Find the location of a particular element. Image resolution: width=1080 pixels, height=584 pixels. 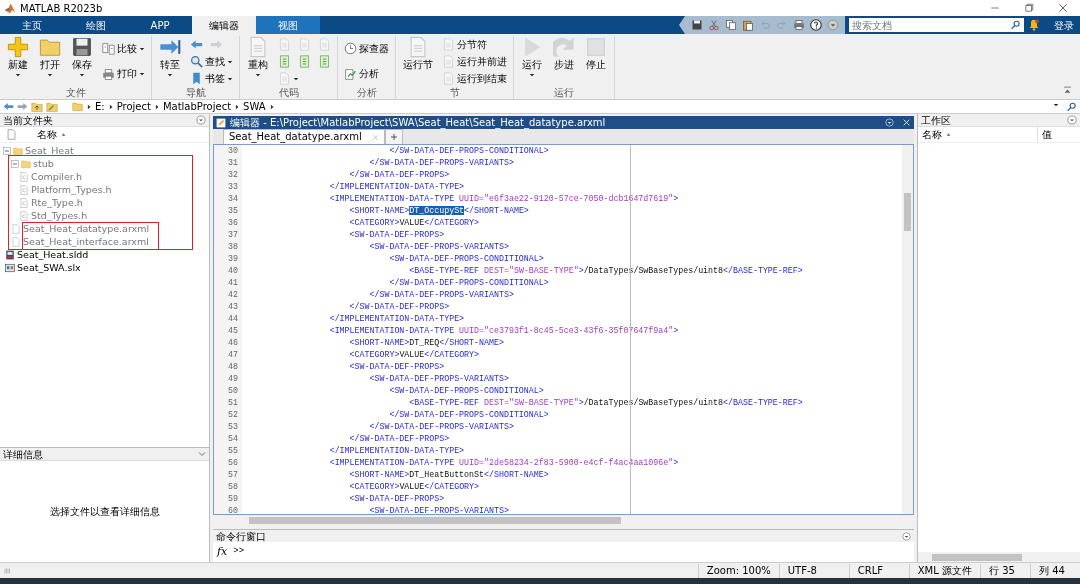

ribbon-button: 分析 is located at coordinates (361, 74).